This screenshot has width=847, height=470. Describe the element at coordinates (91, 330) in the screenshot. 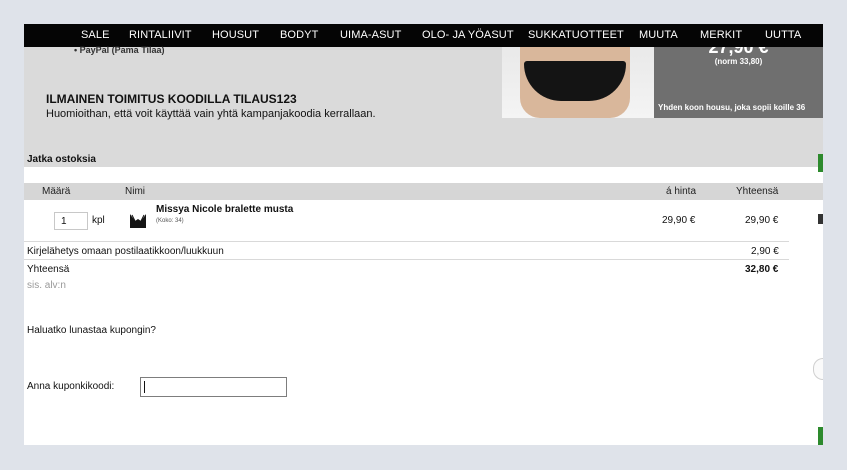

I see `coupon-question: Haluatko lunastaa kupongin?` at that location.